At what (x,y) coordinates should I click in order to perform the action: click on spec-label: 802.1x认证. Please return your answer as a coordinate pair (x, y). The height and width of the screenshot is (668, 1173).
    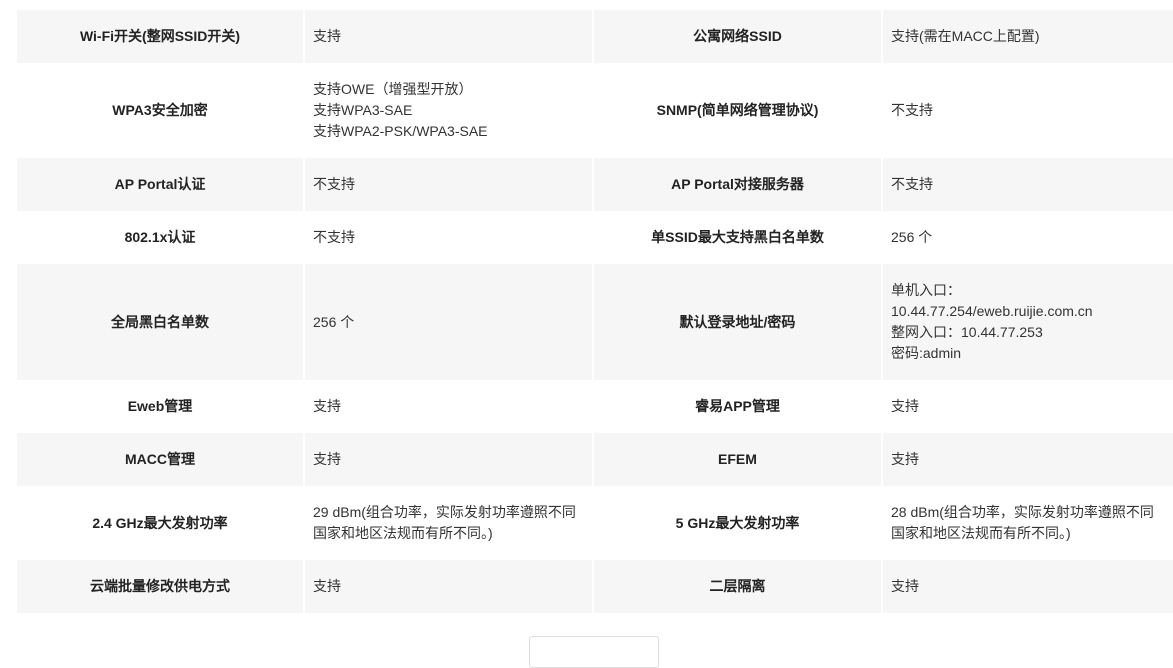
    Looking at the image, I should click on (160, 237).